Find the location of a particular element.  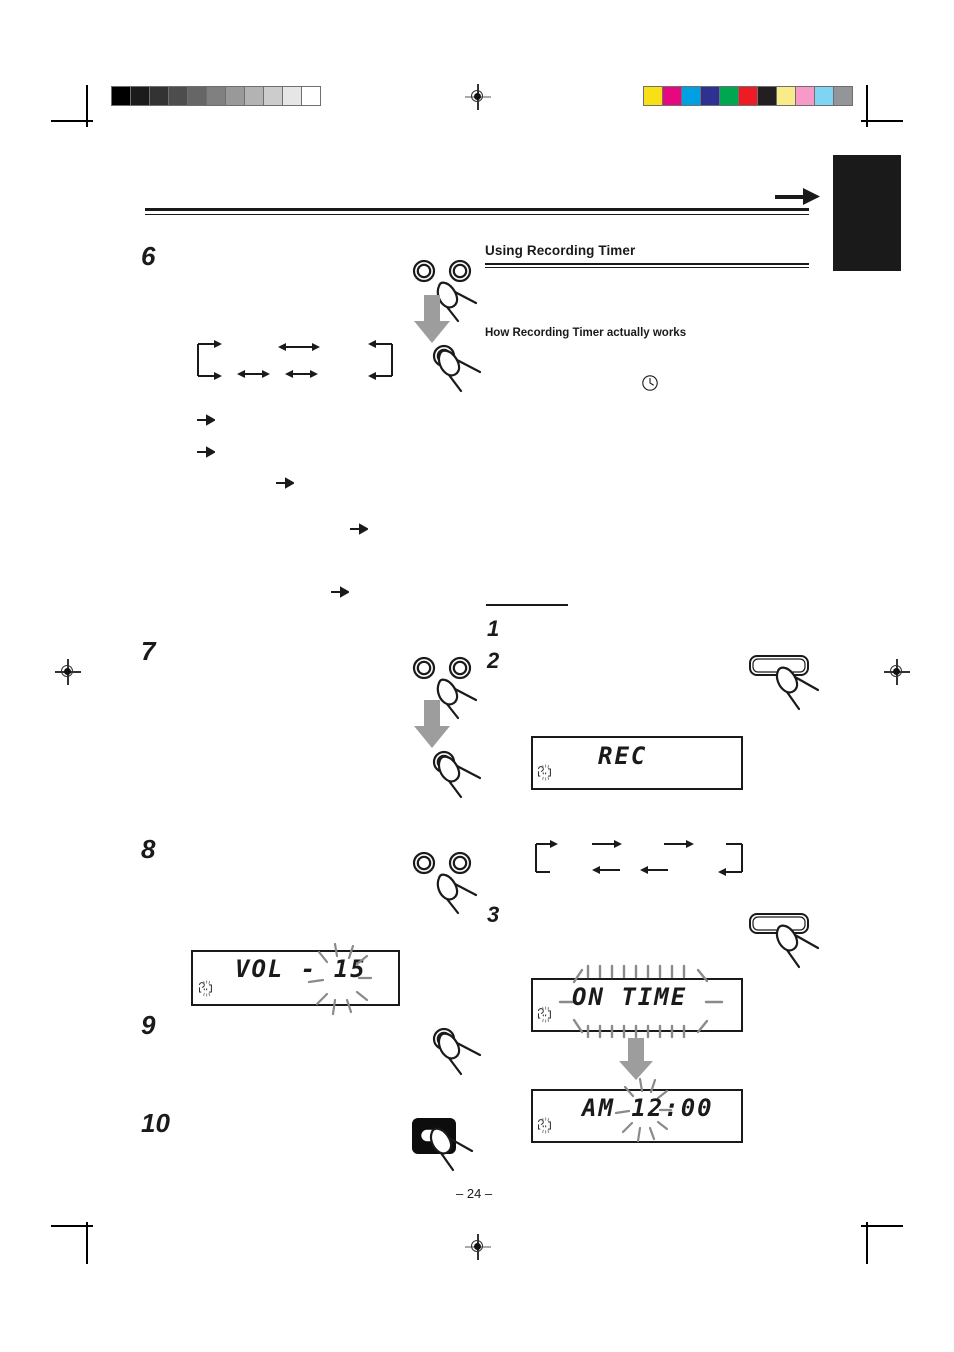

registration-mark-right is located at coordinates (897, 672).